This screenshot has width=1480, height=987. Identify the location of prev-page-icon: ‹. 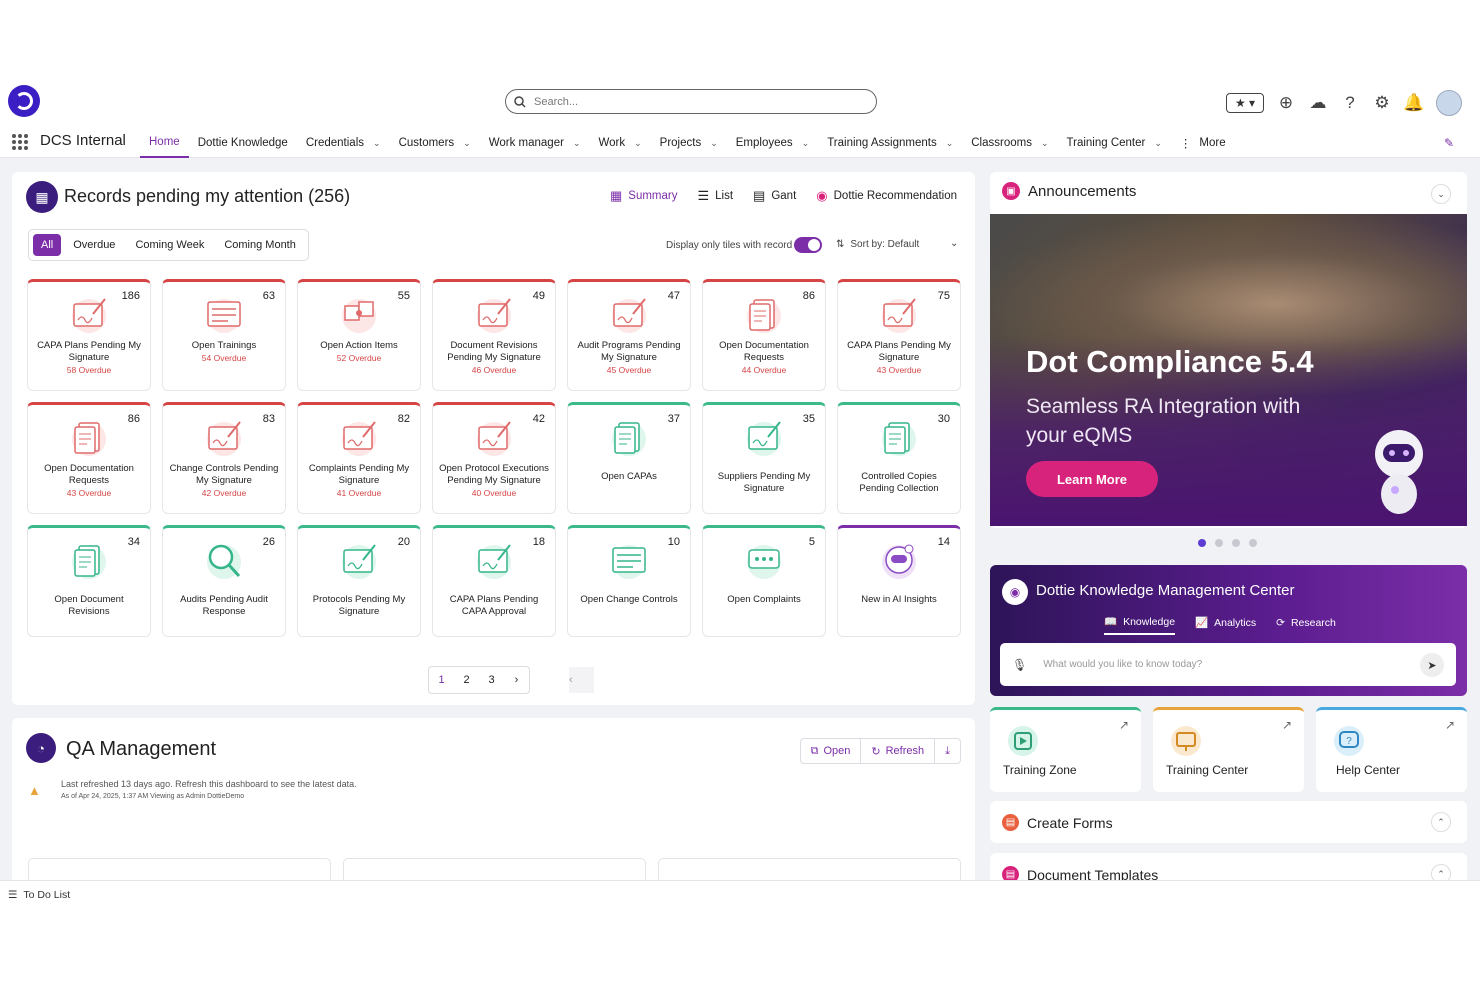
(581, 680).